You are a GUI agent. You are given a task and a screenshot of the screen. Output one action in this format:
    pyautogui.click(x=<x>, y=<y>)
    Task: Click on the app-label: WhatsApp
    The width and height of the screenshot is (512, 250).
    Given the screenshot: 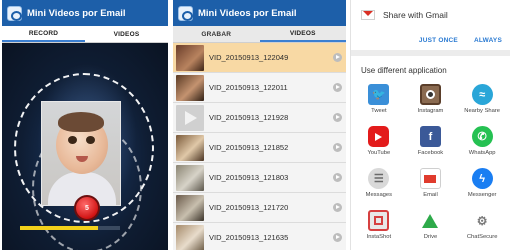 What is the action you would take?
    pyautogui.click(x=482, y=153)
    